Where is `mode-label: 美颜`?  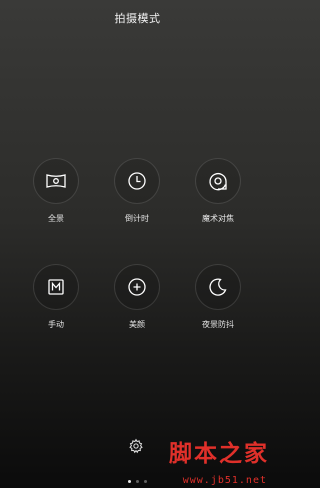
mode-label: 美颜 is located at coordinates (137, 324).